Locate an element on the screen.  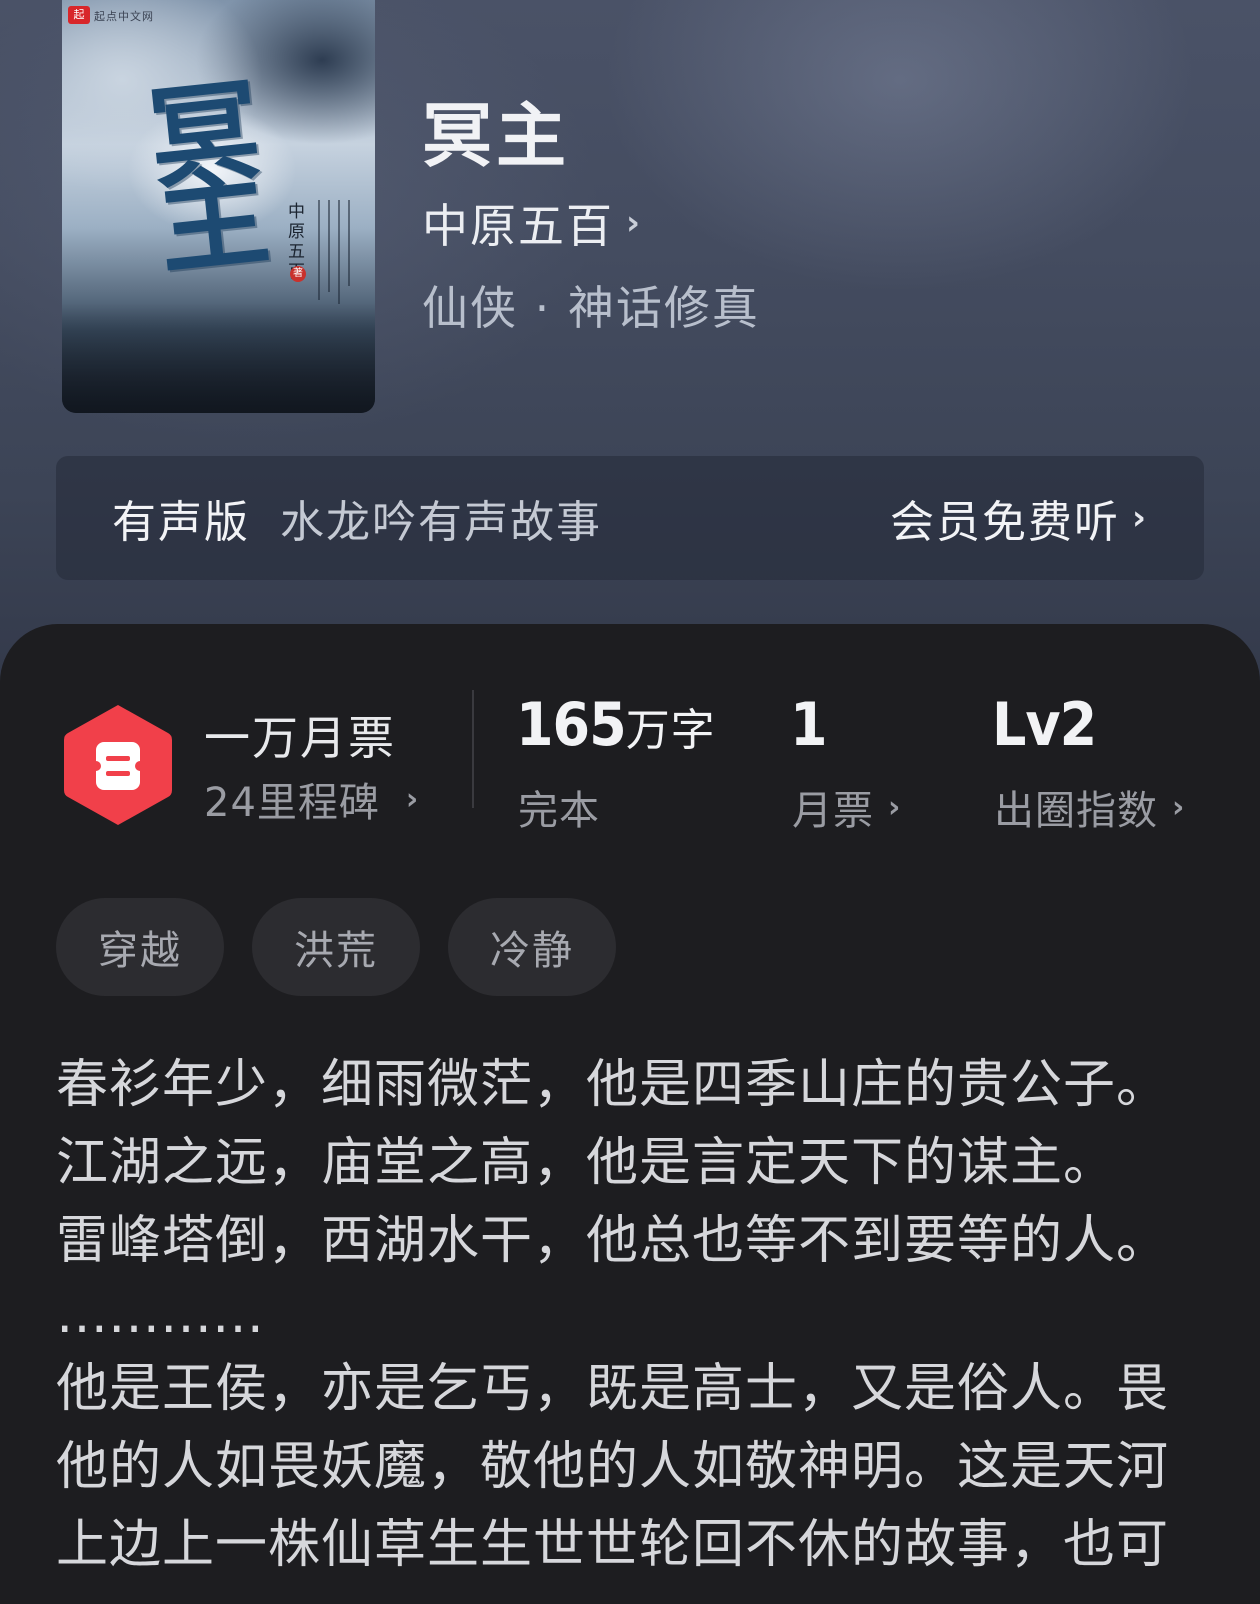
popularity-index-link: 出圈指数 › is located at coordinates (1089, 807).